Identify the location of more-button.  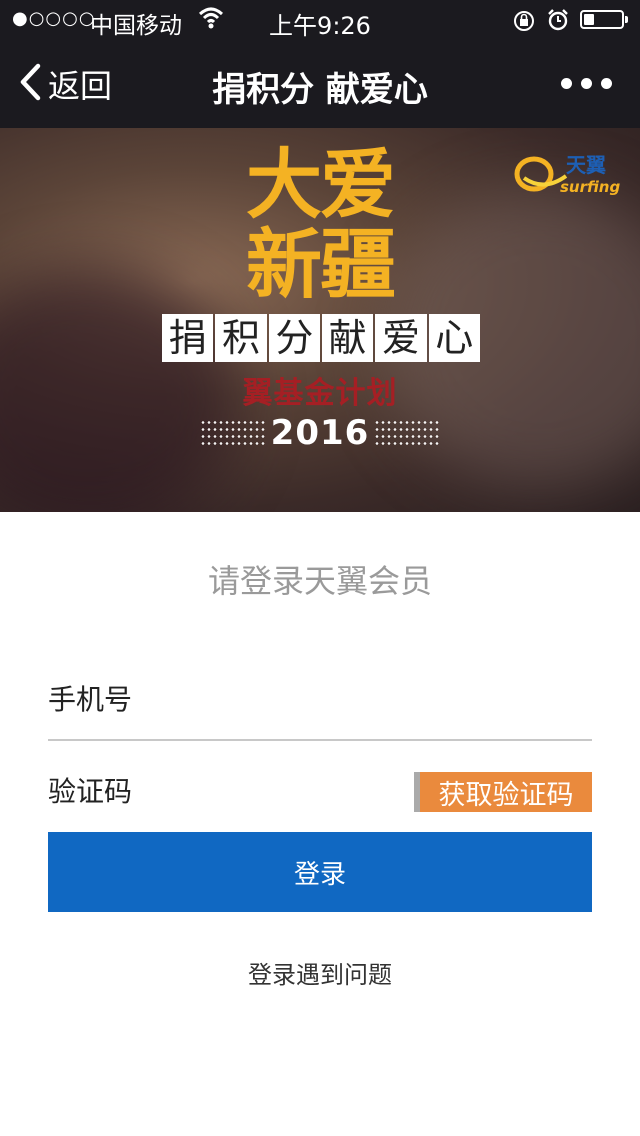
(586, 83).